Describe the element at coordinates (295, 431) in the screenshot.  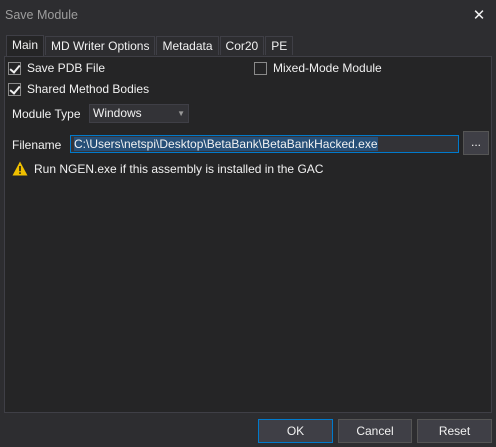
I see `ok-button: OK` at that location.